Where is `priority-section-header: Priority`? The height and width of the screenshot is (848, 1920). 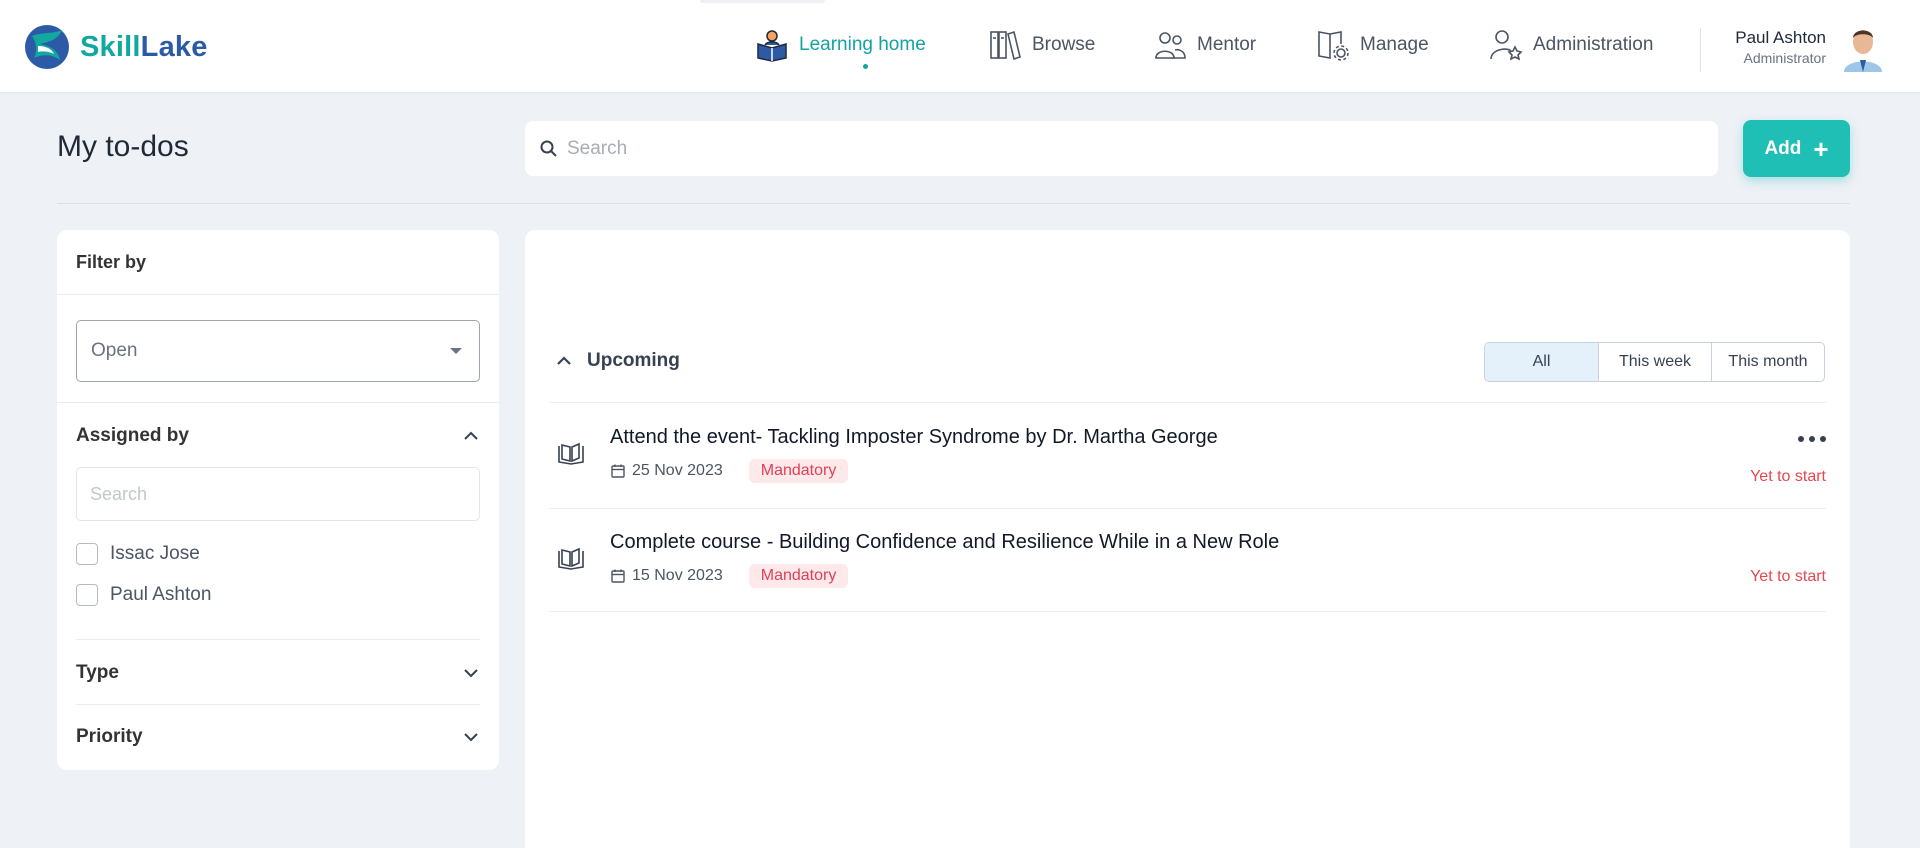 priority-section-header: Priority is located at coordinates (278, 737).